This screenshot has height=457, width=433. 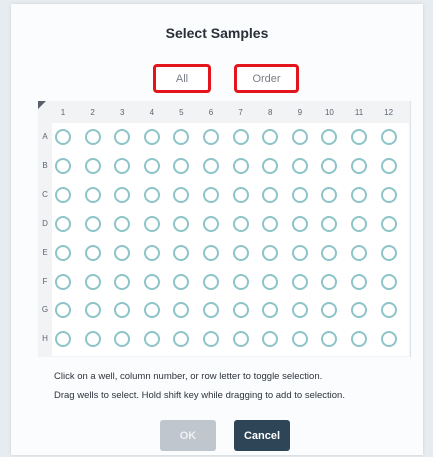 What do you see at coordinates (388, 194) in the screenshot?
I see `well-c12` at bounding box center [388, 194].